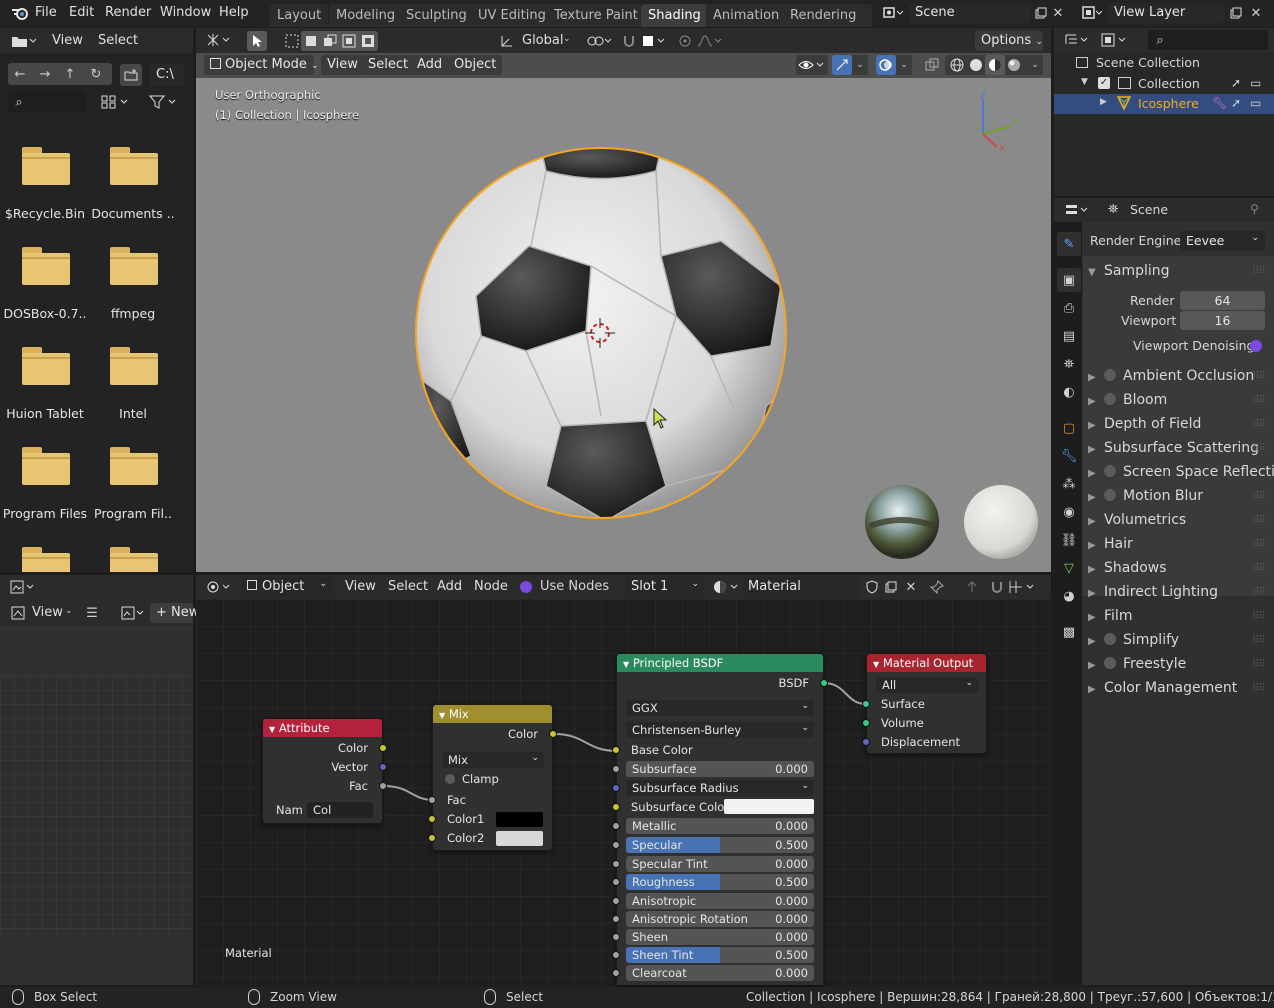 The width and height of the screenshot is (1274, 1008). I want to click on node-snap-icon, so click(997, 587).